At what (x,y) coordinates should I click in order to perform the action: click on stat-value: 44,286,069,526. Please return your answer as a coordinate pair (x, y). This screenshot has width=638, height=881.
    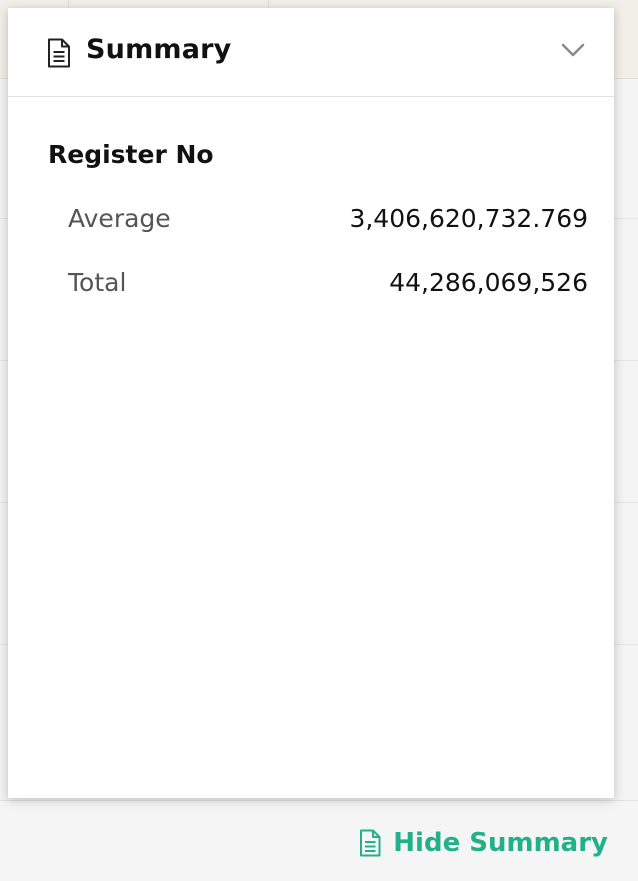
    Looking at the image, I should click on (488, 282).